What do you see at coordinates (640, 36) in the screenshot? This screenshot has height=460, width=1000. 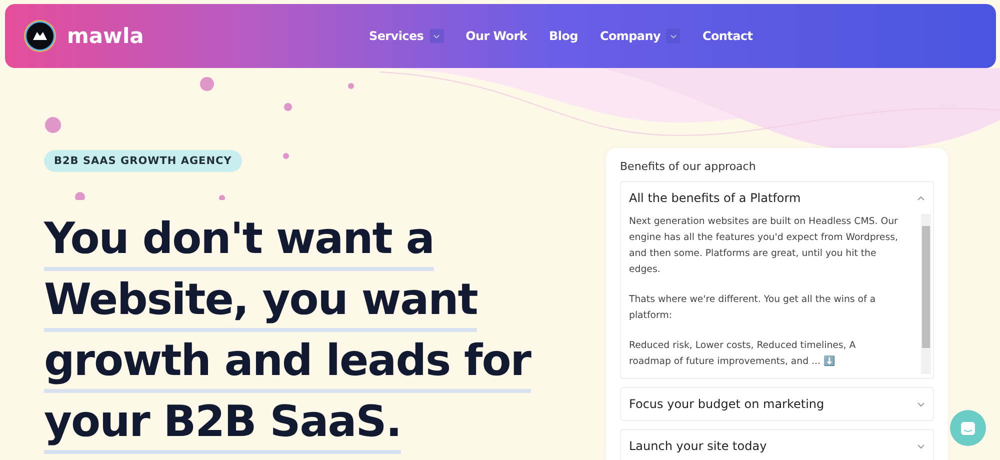 I see `nav-link: Company` at bounding box center [640, 36].